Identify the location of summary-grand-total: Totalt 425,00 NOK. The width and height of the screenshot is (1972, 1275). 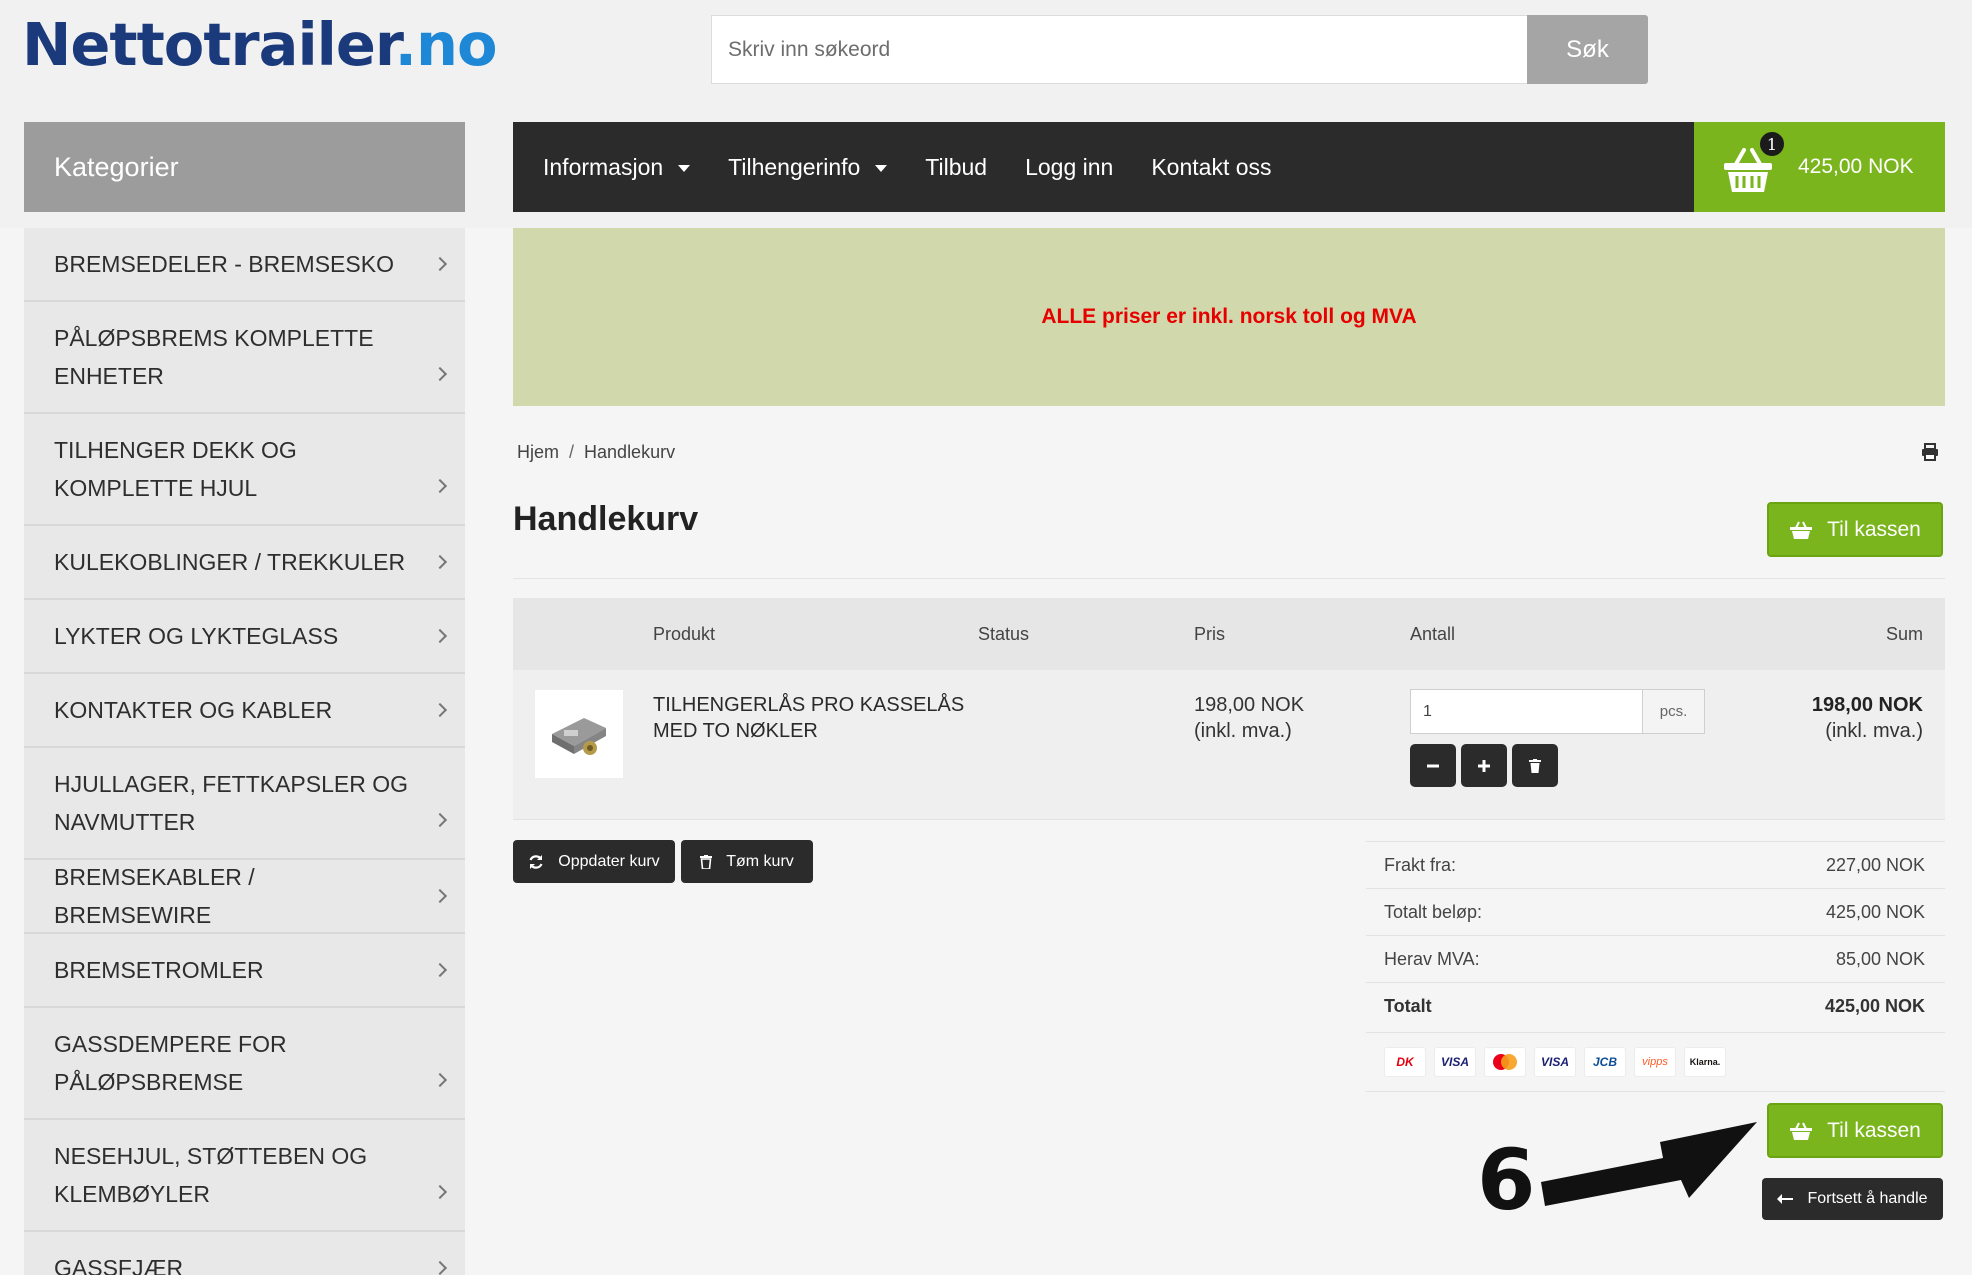
(1655, 1005).